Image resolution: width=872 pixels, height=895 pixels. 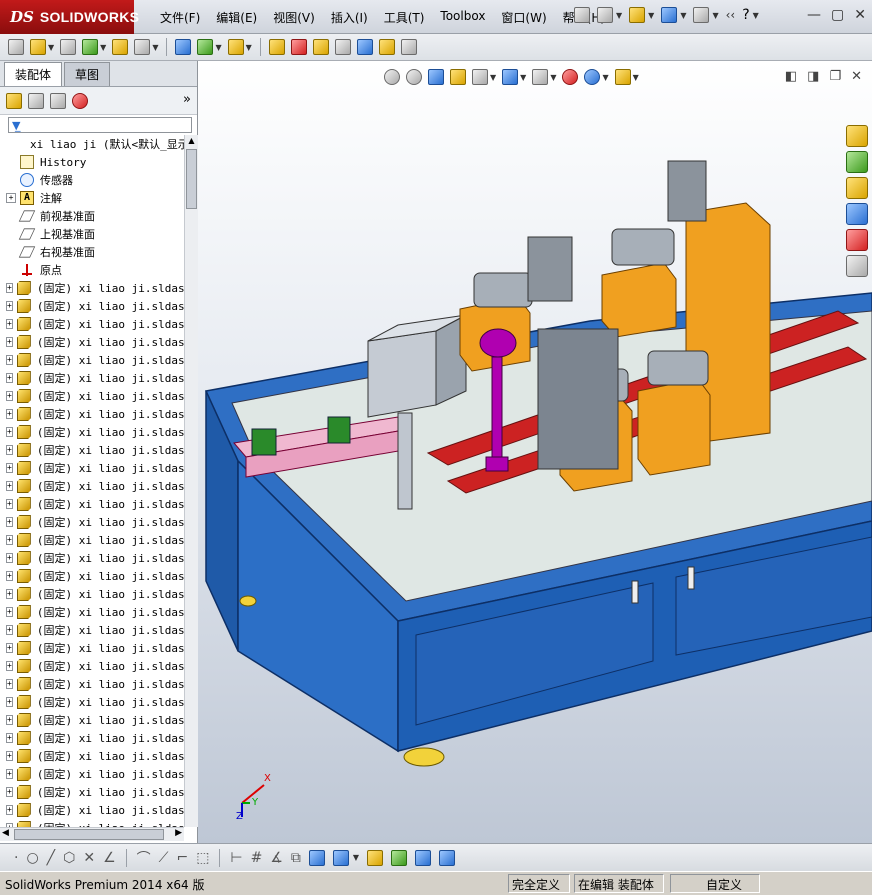 What do you see at coordinates (51, 47) in the screenshot?
I see `mate-dropdown-icon: ▼` at bounding box center [51, 47].